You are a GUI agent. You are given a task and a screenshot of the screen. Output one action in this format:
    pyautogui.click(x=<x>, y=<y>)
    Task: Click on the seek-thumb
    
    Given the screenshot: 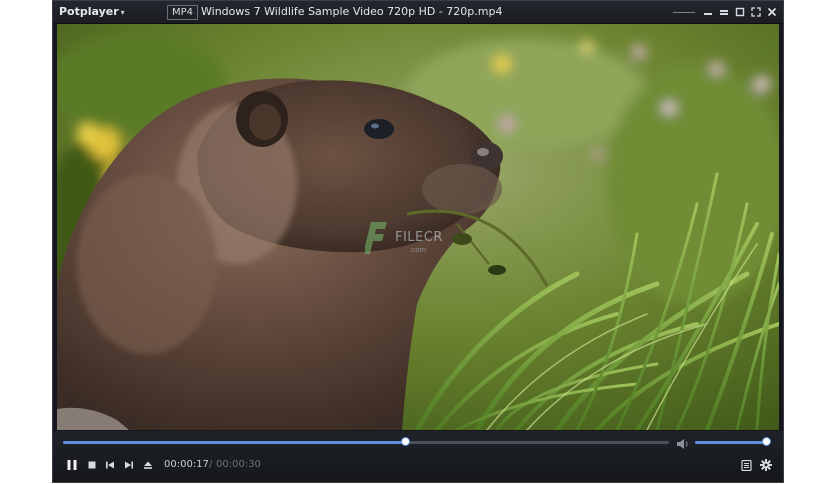 What is the action you would take?
    pyautogui.click(x=406, y=441)
    